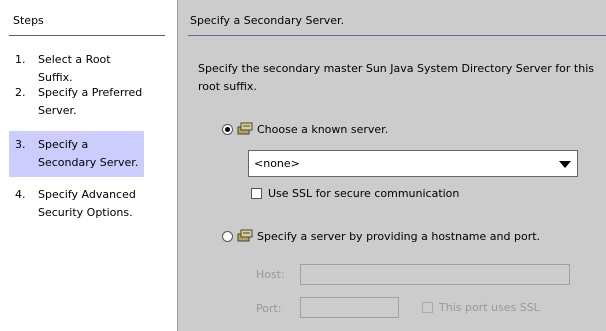 The image size is (606, 331). What do you see at coordinates (227, 236) in the screenshot?
I see `hostname-radio` at bounding box center [227, 236].